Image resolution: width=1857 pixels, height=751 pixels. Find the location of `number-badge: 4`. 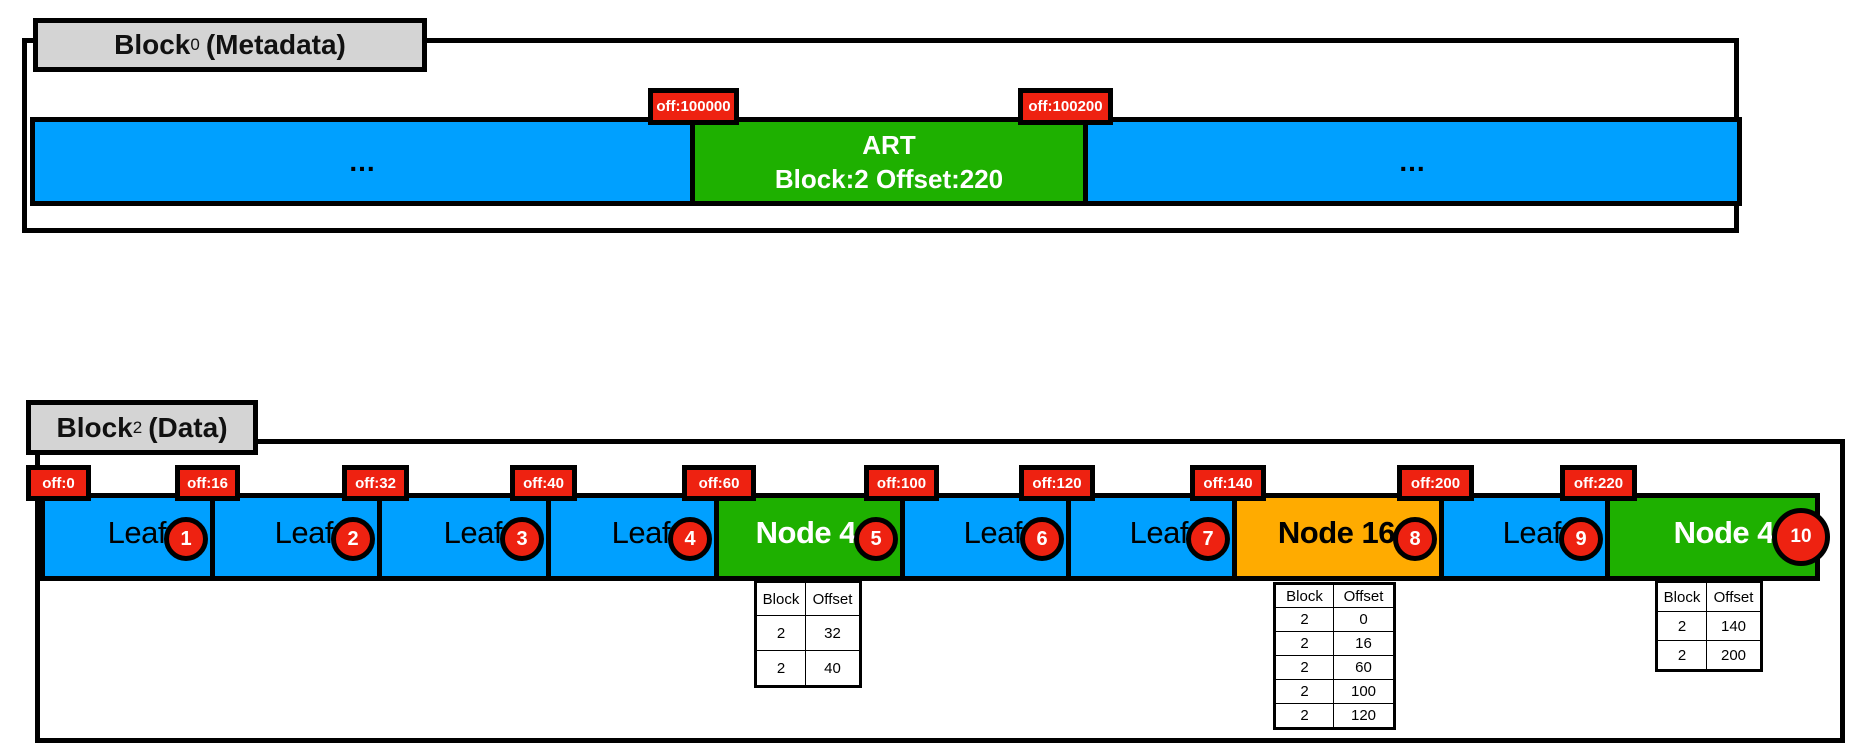

number-badge: 4 is located at coordinates (690, 539).